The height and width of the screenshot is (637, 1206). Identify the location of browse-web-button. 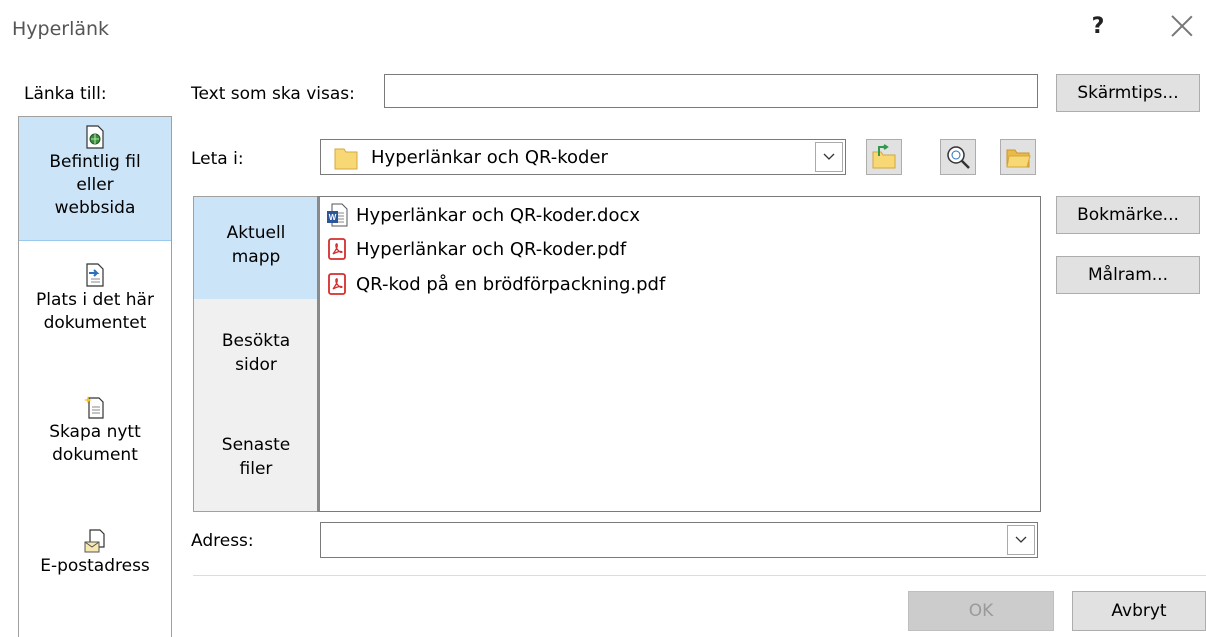
(958, 157).